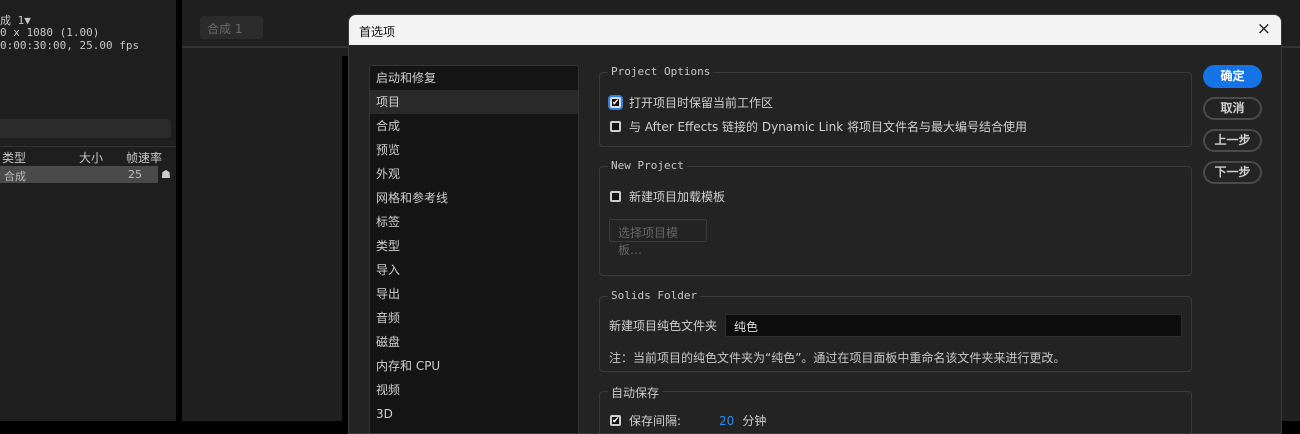  I want to click on category-item: 合成, so click(474, 126).